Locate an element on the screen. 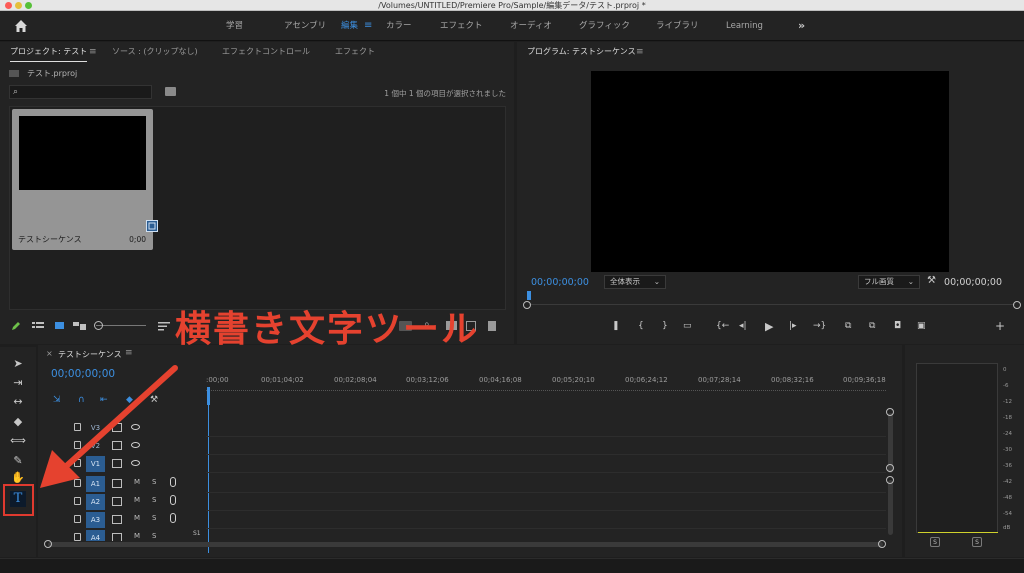 The image size is (1024, 573). icon-view-icon is located at coordinates (59, 326).